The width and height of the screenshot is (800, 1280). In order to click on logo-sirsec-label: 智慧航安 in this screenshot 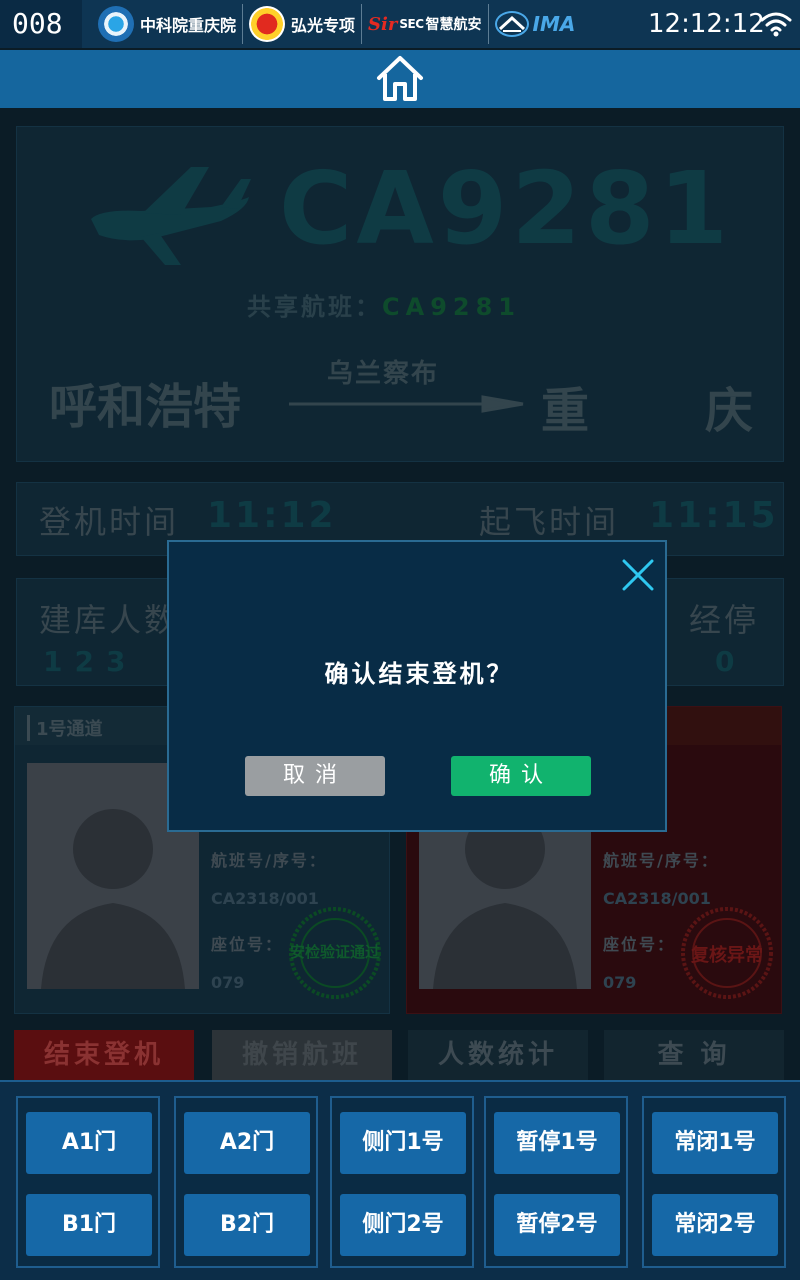, I will do `click(453, 25)`.